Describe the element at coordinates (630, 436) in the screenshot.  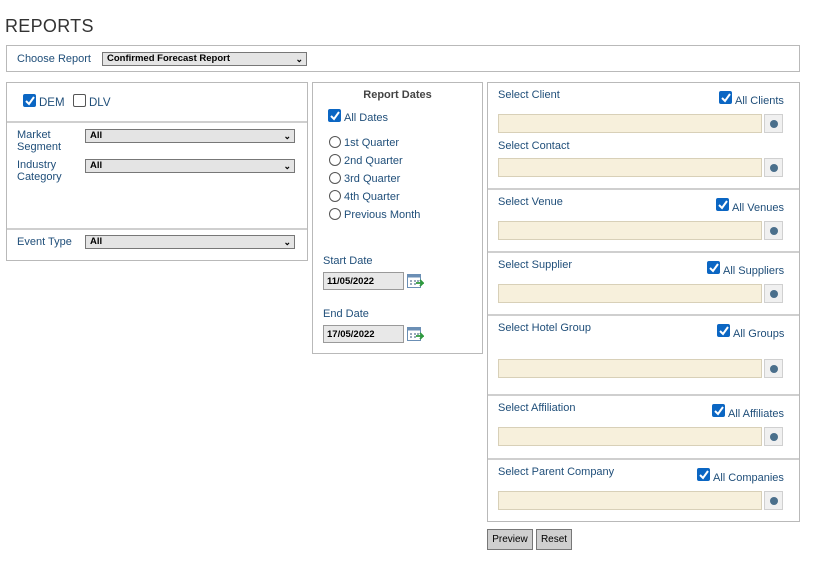
I see `affiliation-field` at that location.